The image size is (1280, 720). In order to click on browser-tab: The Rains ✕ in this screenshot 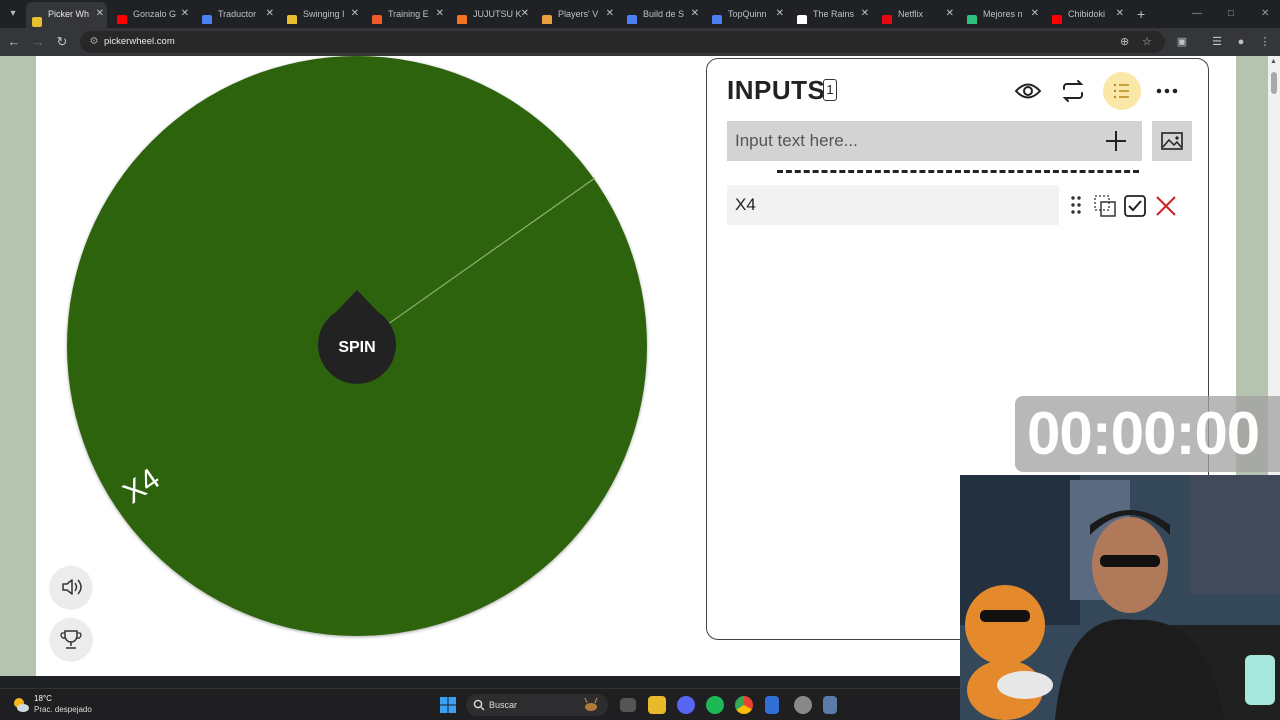, I will do `click(831, 14)`.